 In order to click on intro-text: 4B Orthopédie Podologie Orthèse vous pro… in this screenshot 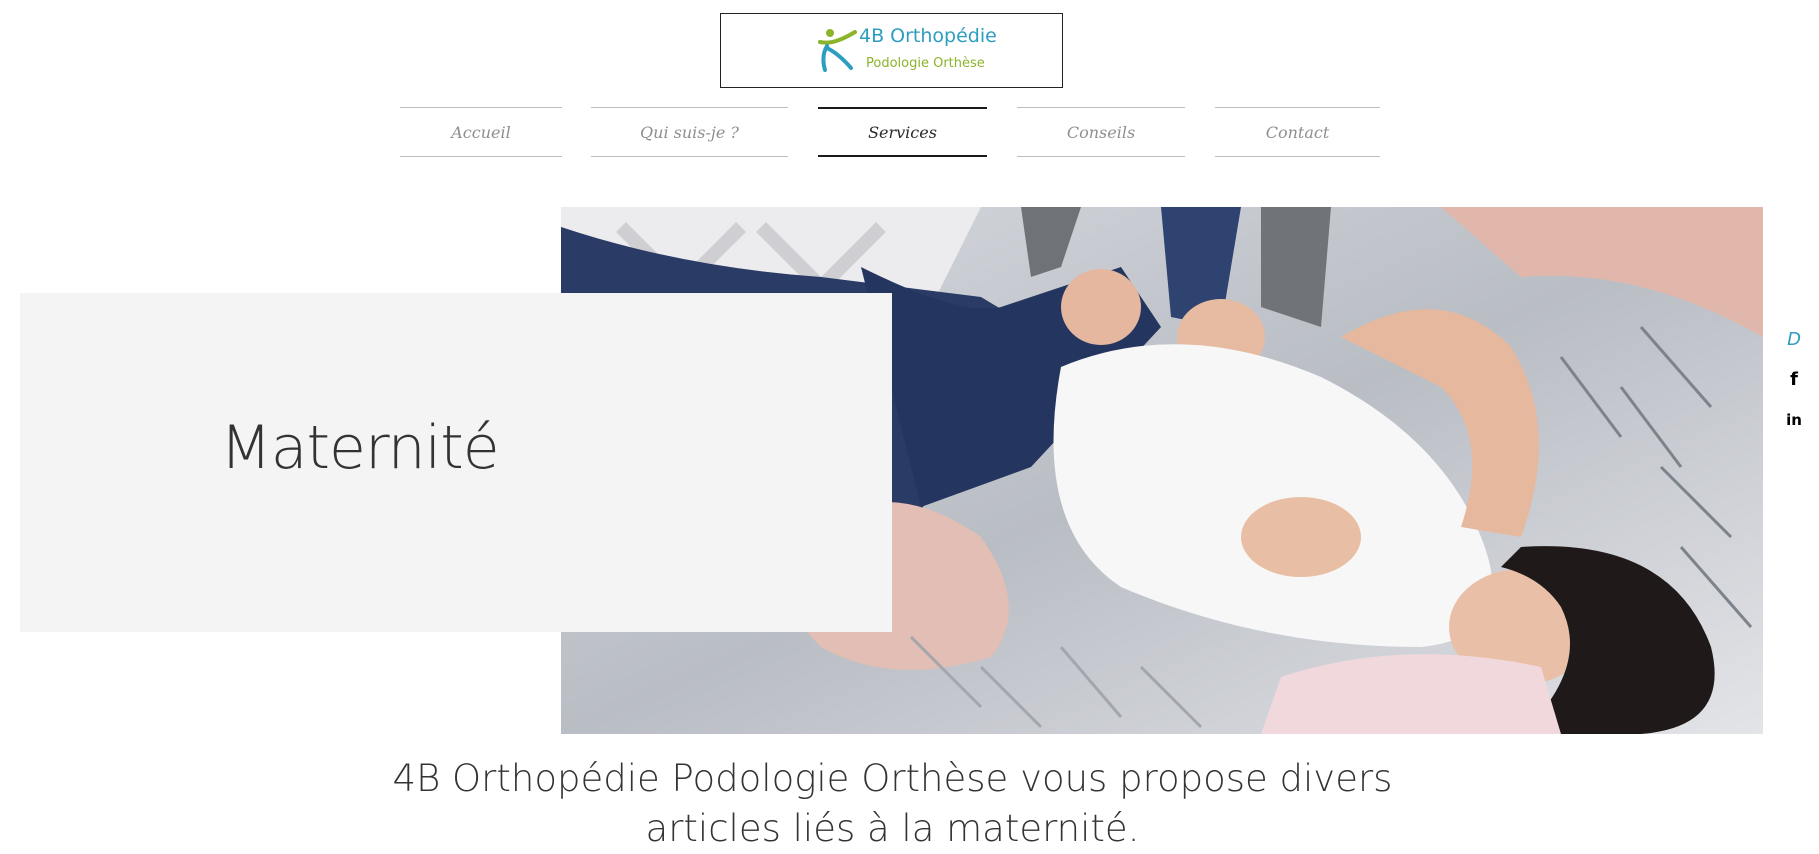, I will do `click(892, 803)`.